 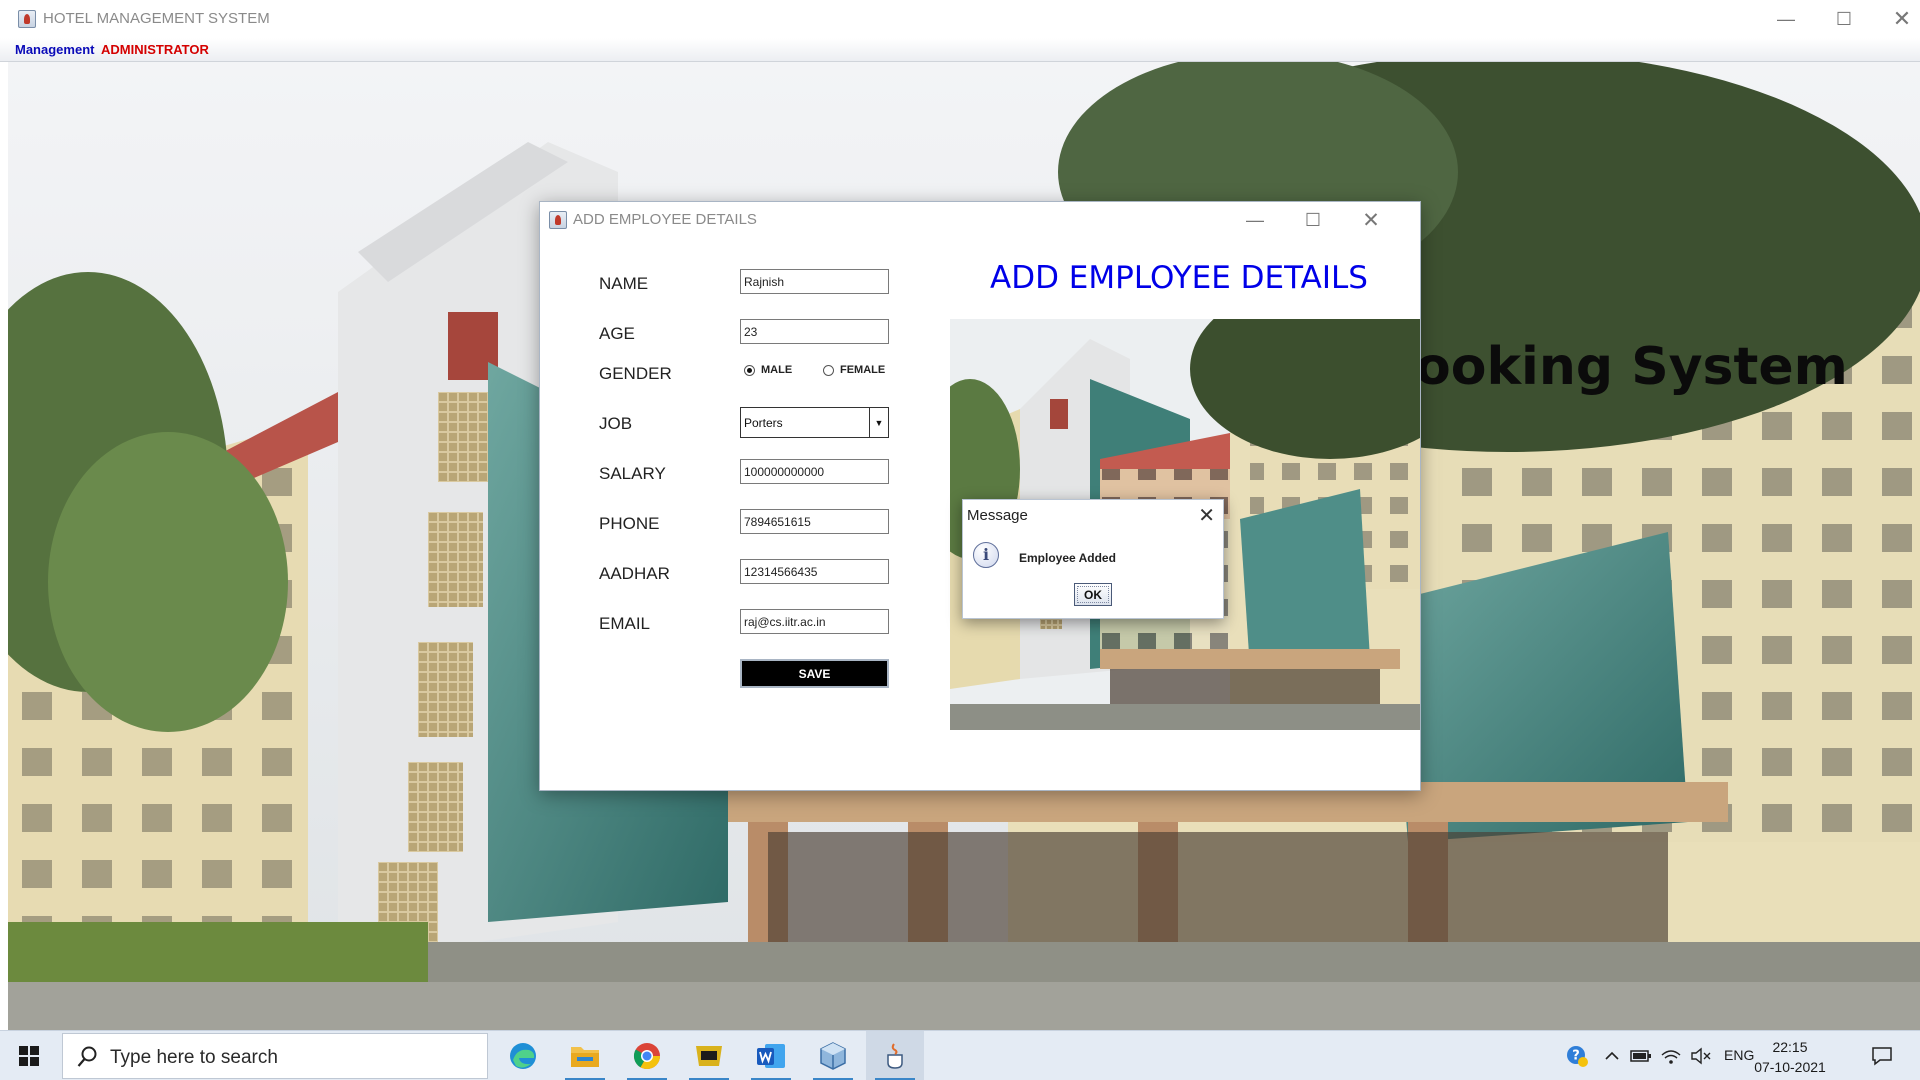 What do you see at coordinates (814, 673) in the screenshot?
I see `save-button: SAVE` at bounding box center [814, 673].